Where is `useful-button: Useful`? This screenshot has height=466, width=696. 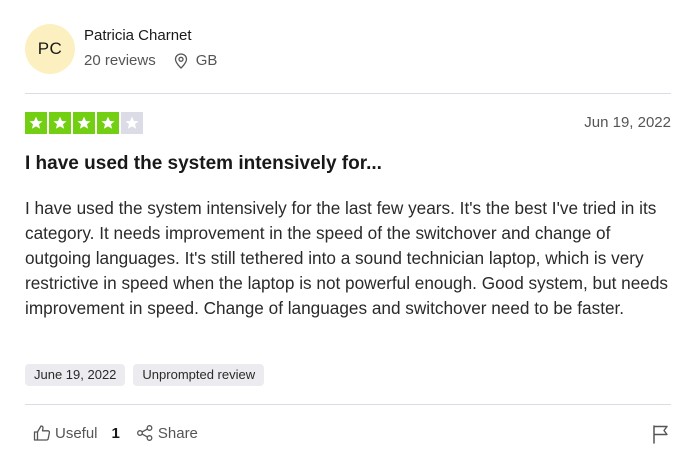 useful-button: Useful is located at coordinates (65, 433).